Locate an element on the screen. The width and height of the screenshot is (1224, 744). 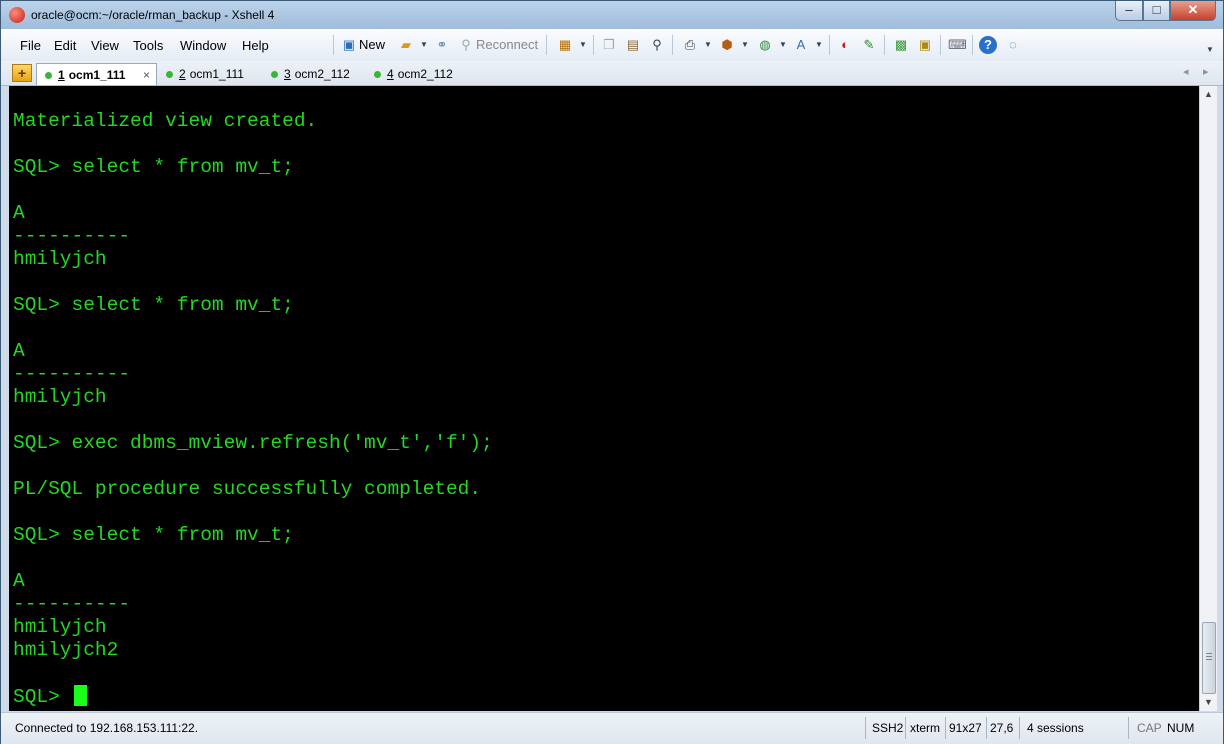
help-icon: ? is located at coordinates (988, 45).